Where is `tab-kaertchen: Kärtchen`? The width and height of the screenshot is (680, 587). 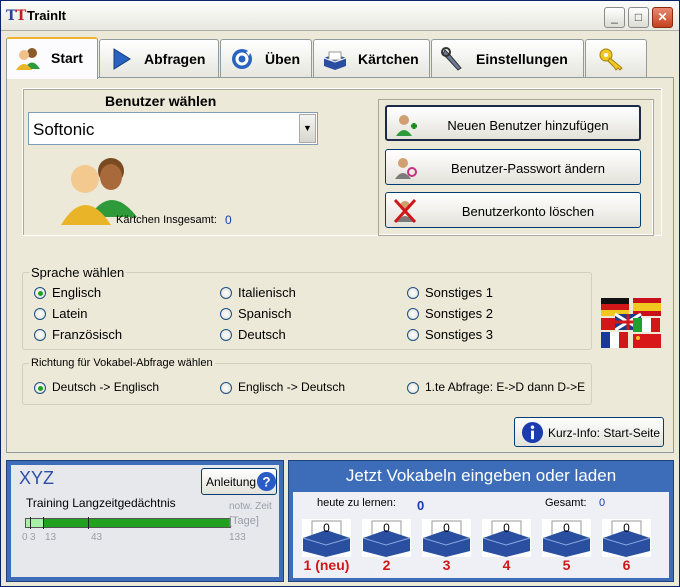
tab-kaertchen: Kärtchen is located at coordinates (371, 58).